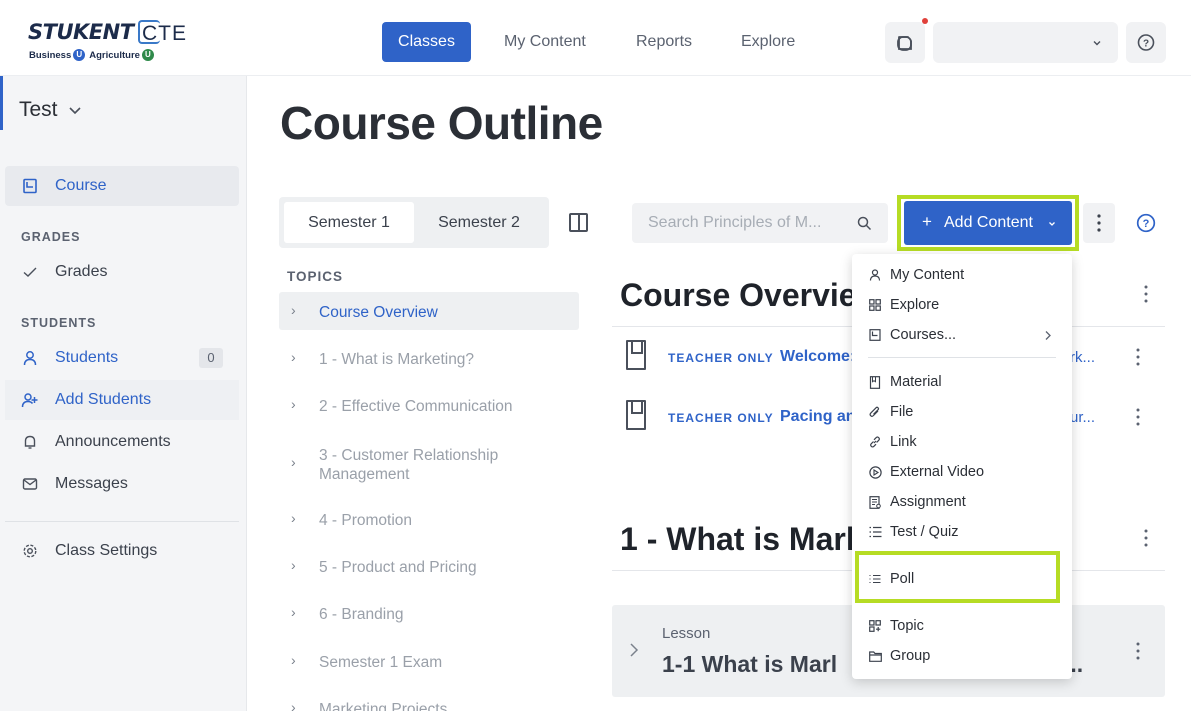 This screenshot has width=1191, height=711. I want to click on menu-item-group: Group, so click(962, 656).